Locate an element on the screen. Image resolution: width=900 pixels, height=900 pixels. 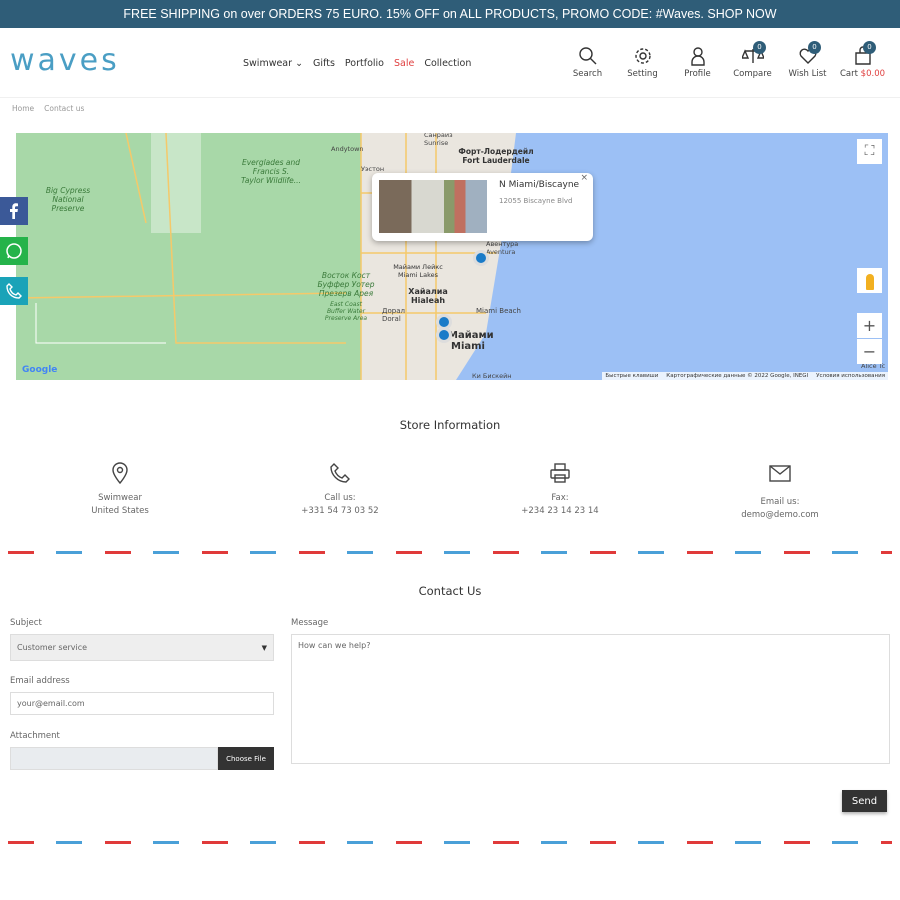
close-icon: × is located at coordinates (584, 178).